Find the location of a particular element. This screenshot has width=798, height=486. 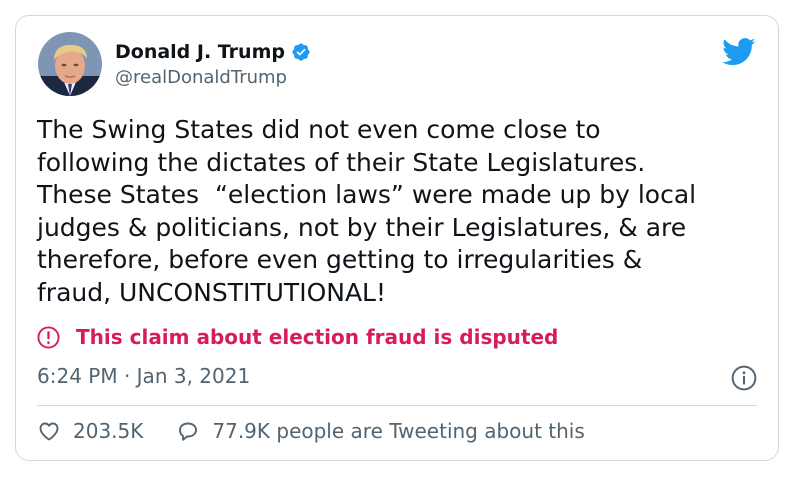

exclamation-circle-icon is located at coordinates (48, 337).